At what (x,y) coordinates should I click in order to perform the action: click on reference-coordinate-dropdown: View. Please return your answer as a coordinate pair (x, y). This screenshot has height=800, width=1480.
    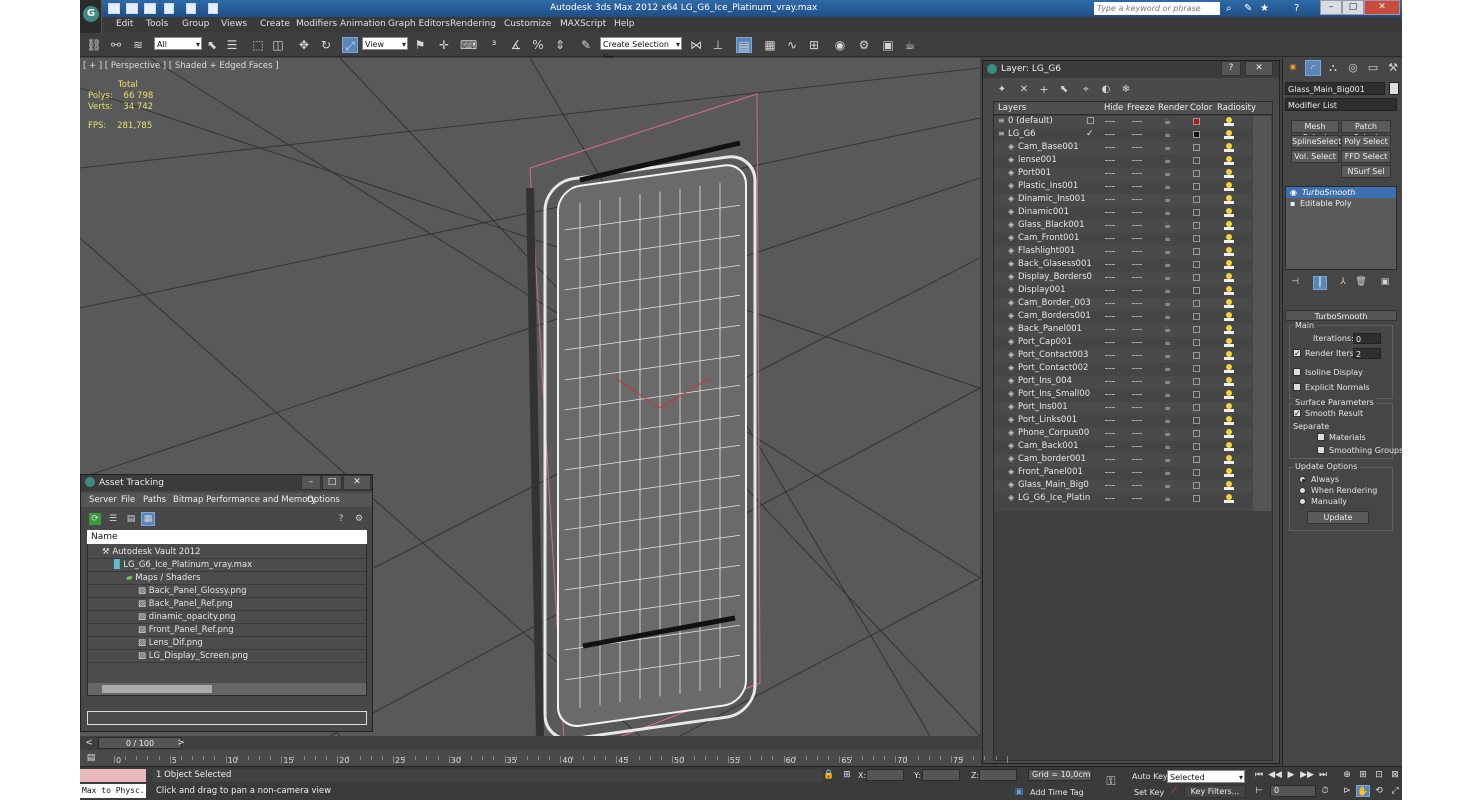
    Looking at the image, I should click on (385, 44).